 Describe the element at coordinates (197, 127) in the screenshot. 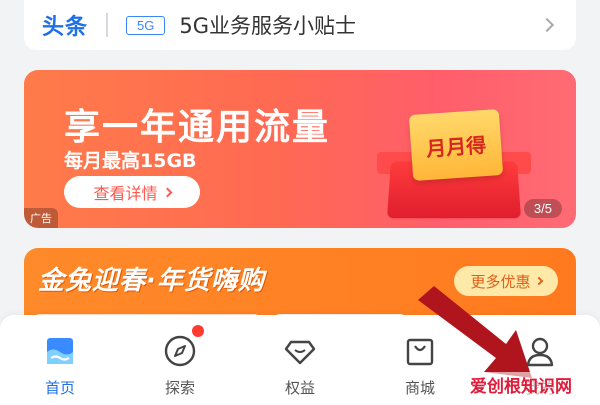

I see `banner-headline: 享一年通用流量` at that location.